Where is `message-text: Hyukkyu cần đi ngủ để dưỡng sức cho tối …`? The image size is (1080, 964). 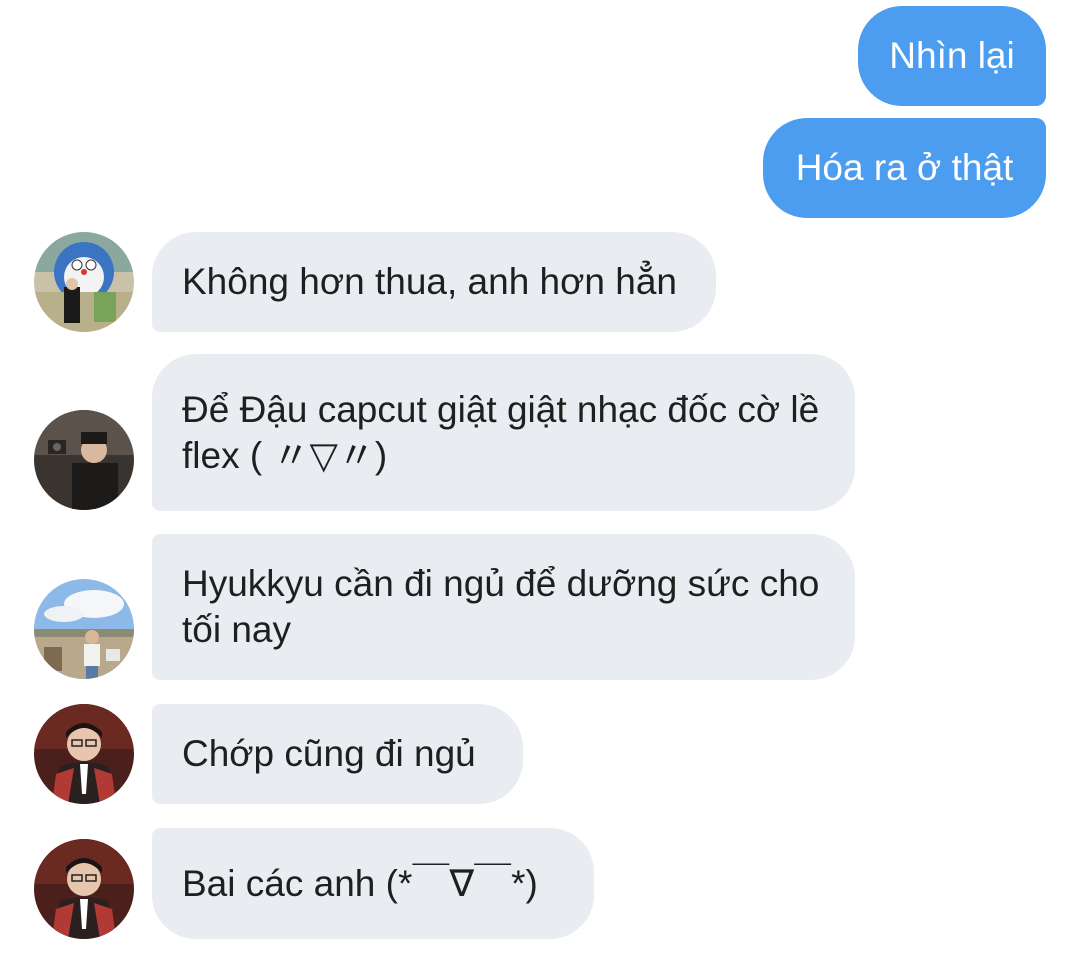
message-text: Hyukkyu cần đi ngủ để dưỡng sức cho tối … is located at coordinates (506, 606).